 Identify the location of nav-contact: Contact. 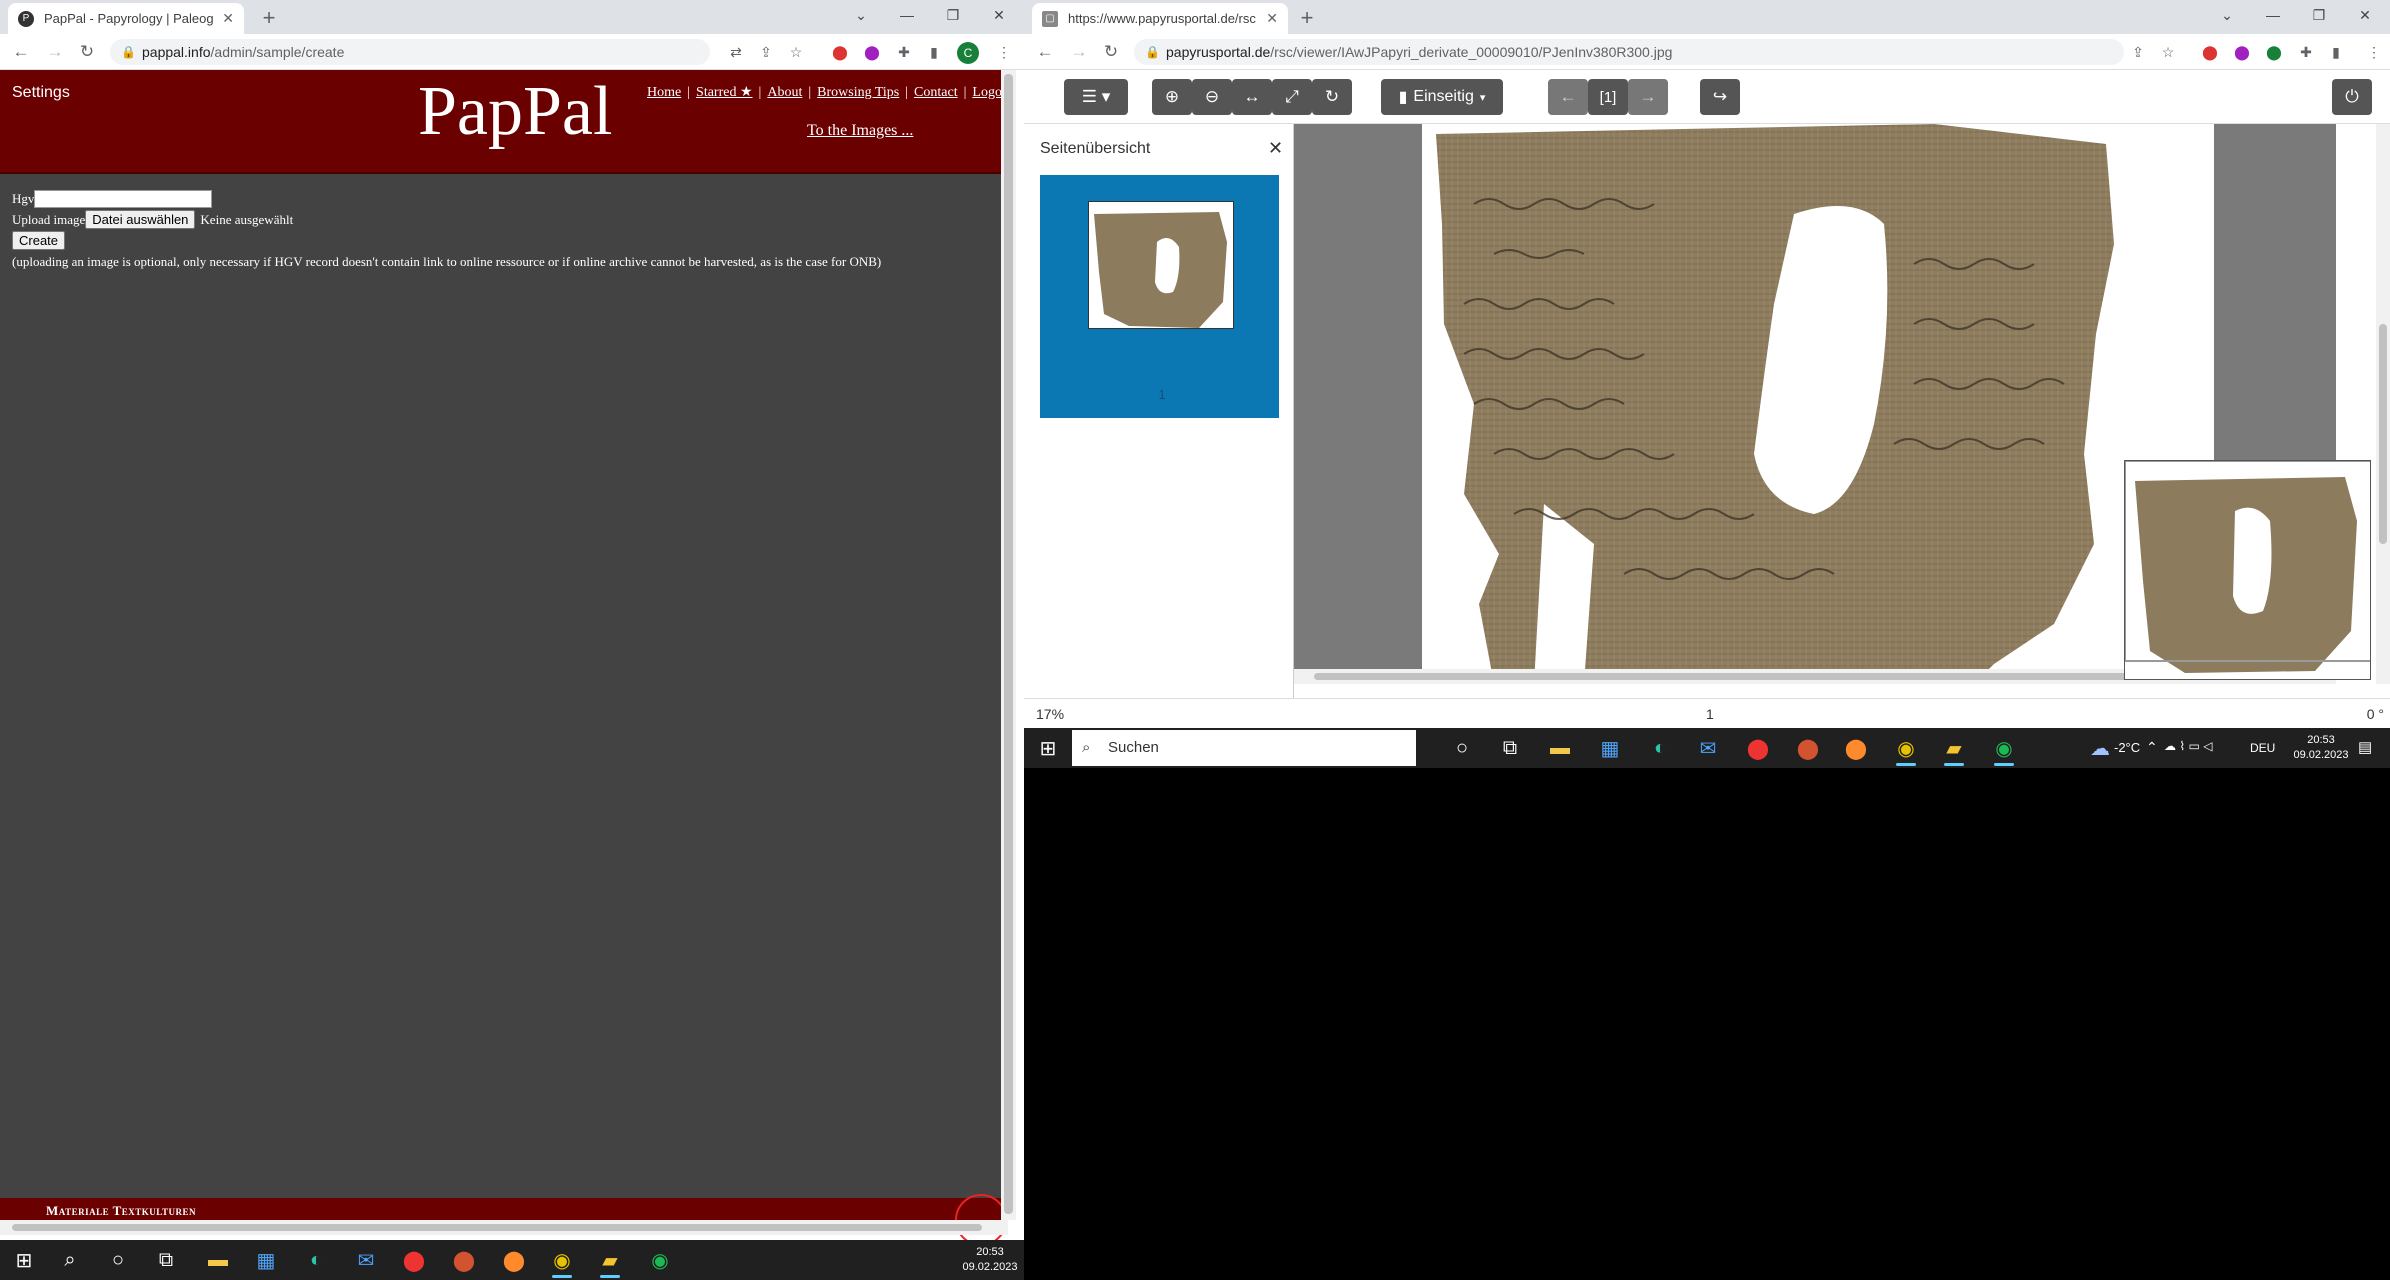
(936, 92).